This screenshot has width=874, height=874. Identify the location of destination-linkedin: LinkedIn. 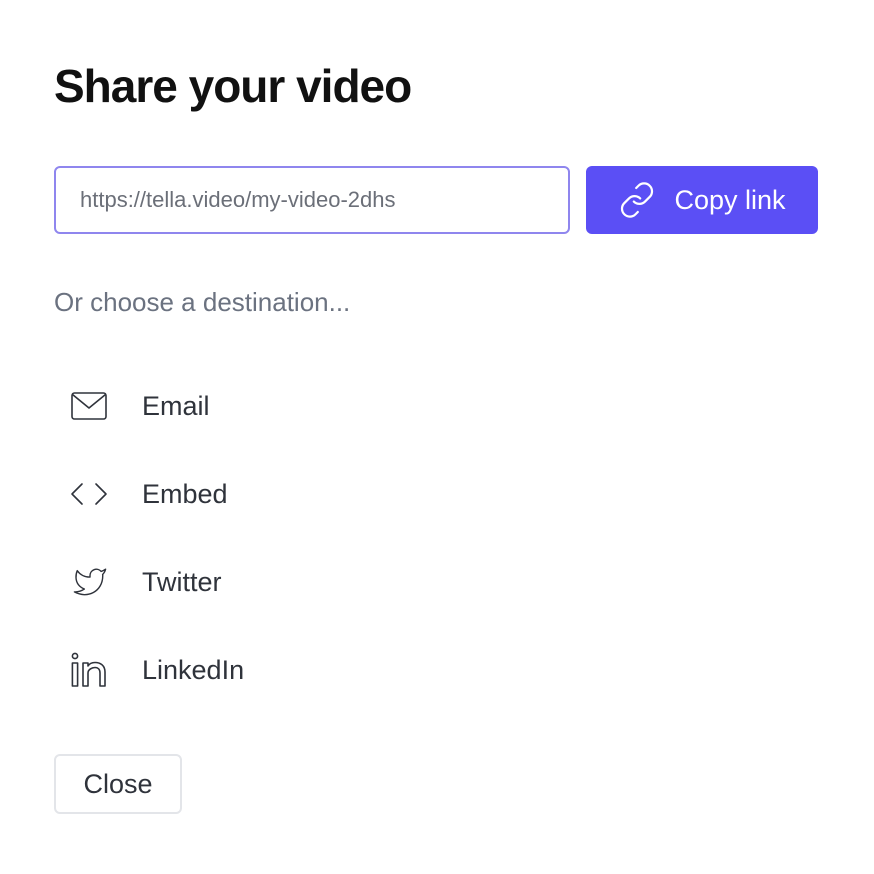
(264, 670).